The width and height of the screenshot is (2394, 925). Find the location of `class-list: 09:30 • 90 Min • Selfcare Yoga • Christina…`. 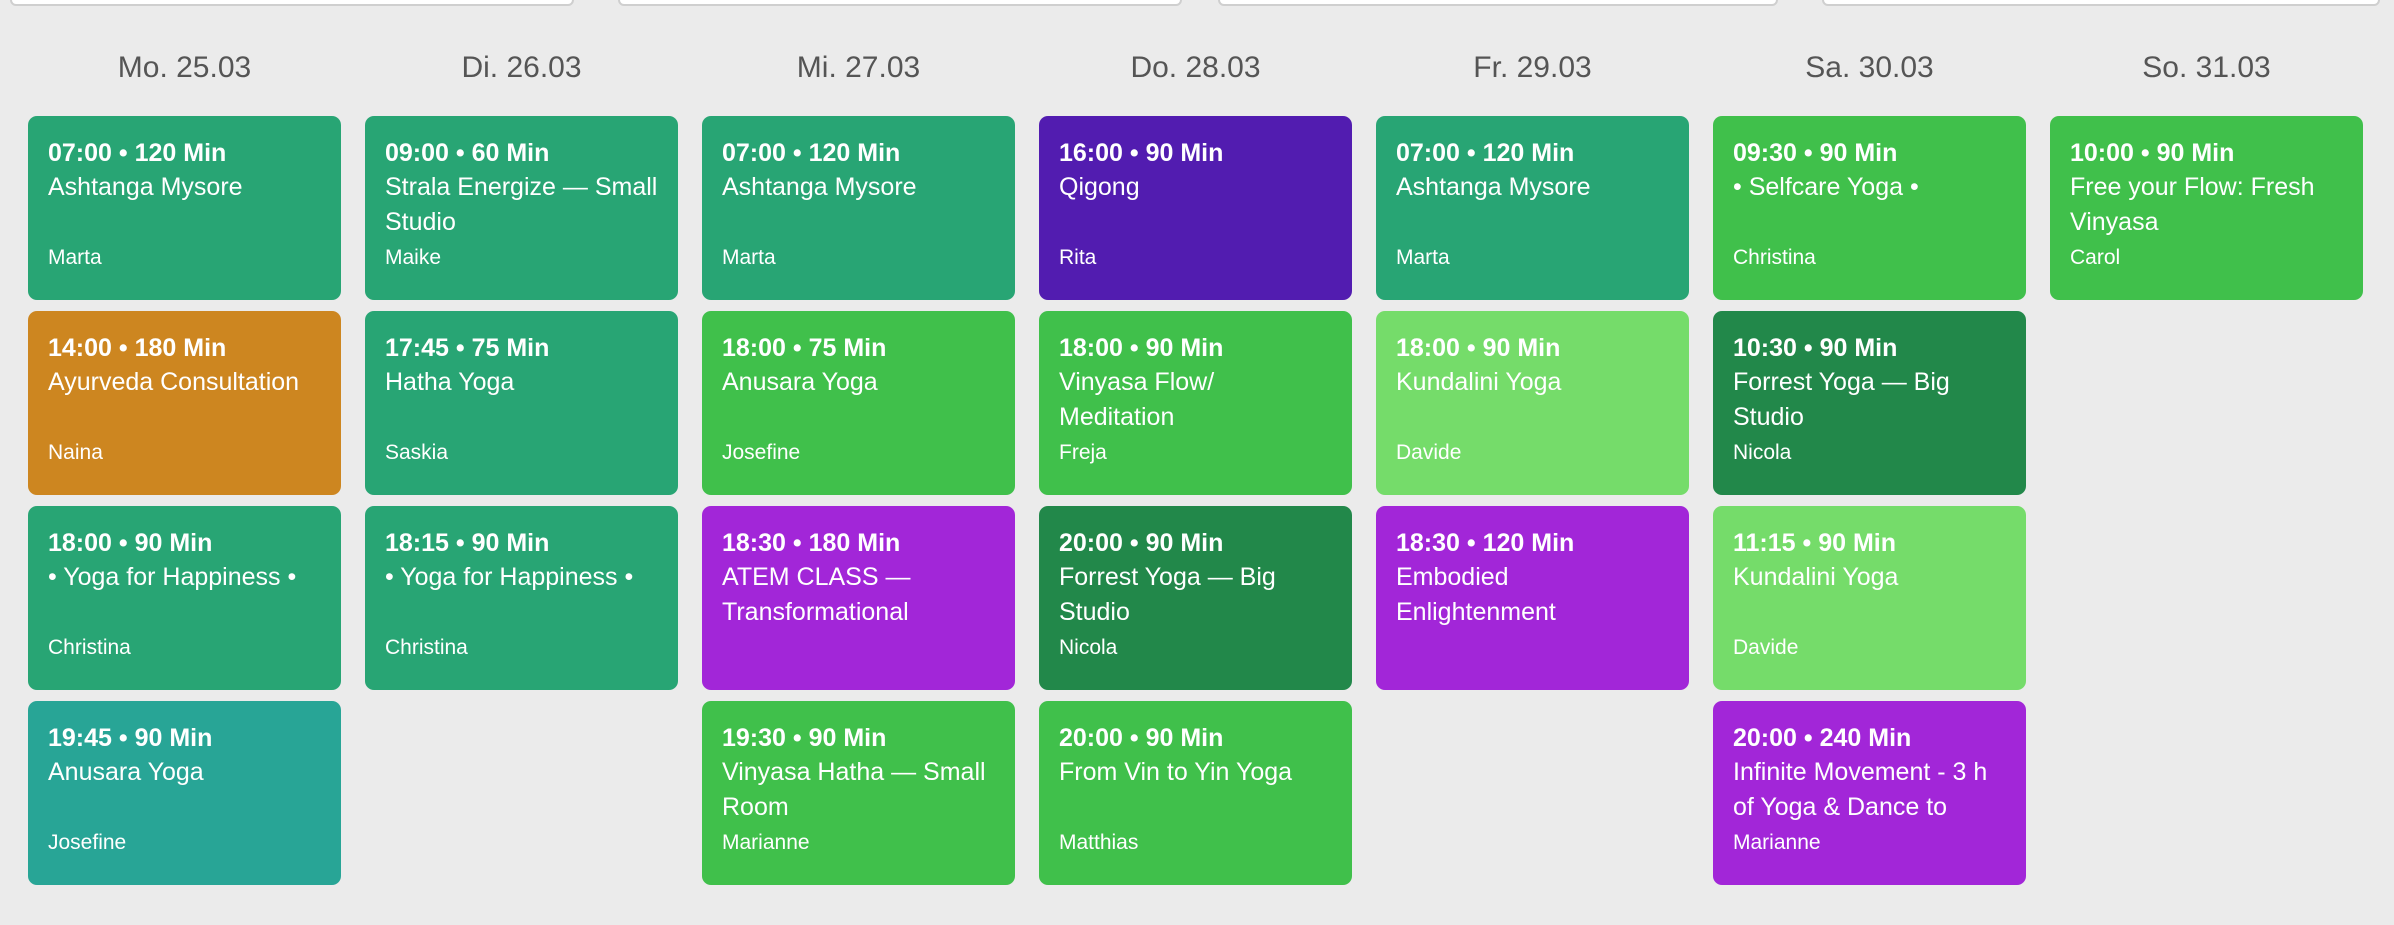

class-list: 09:30 • 90 Min • Selfcare Yoga • Christina… is located at coordinates (1869, 500).